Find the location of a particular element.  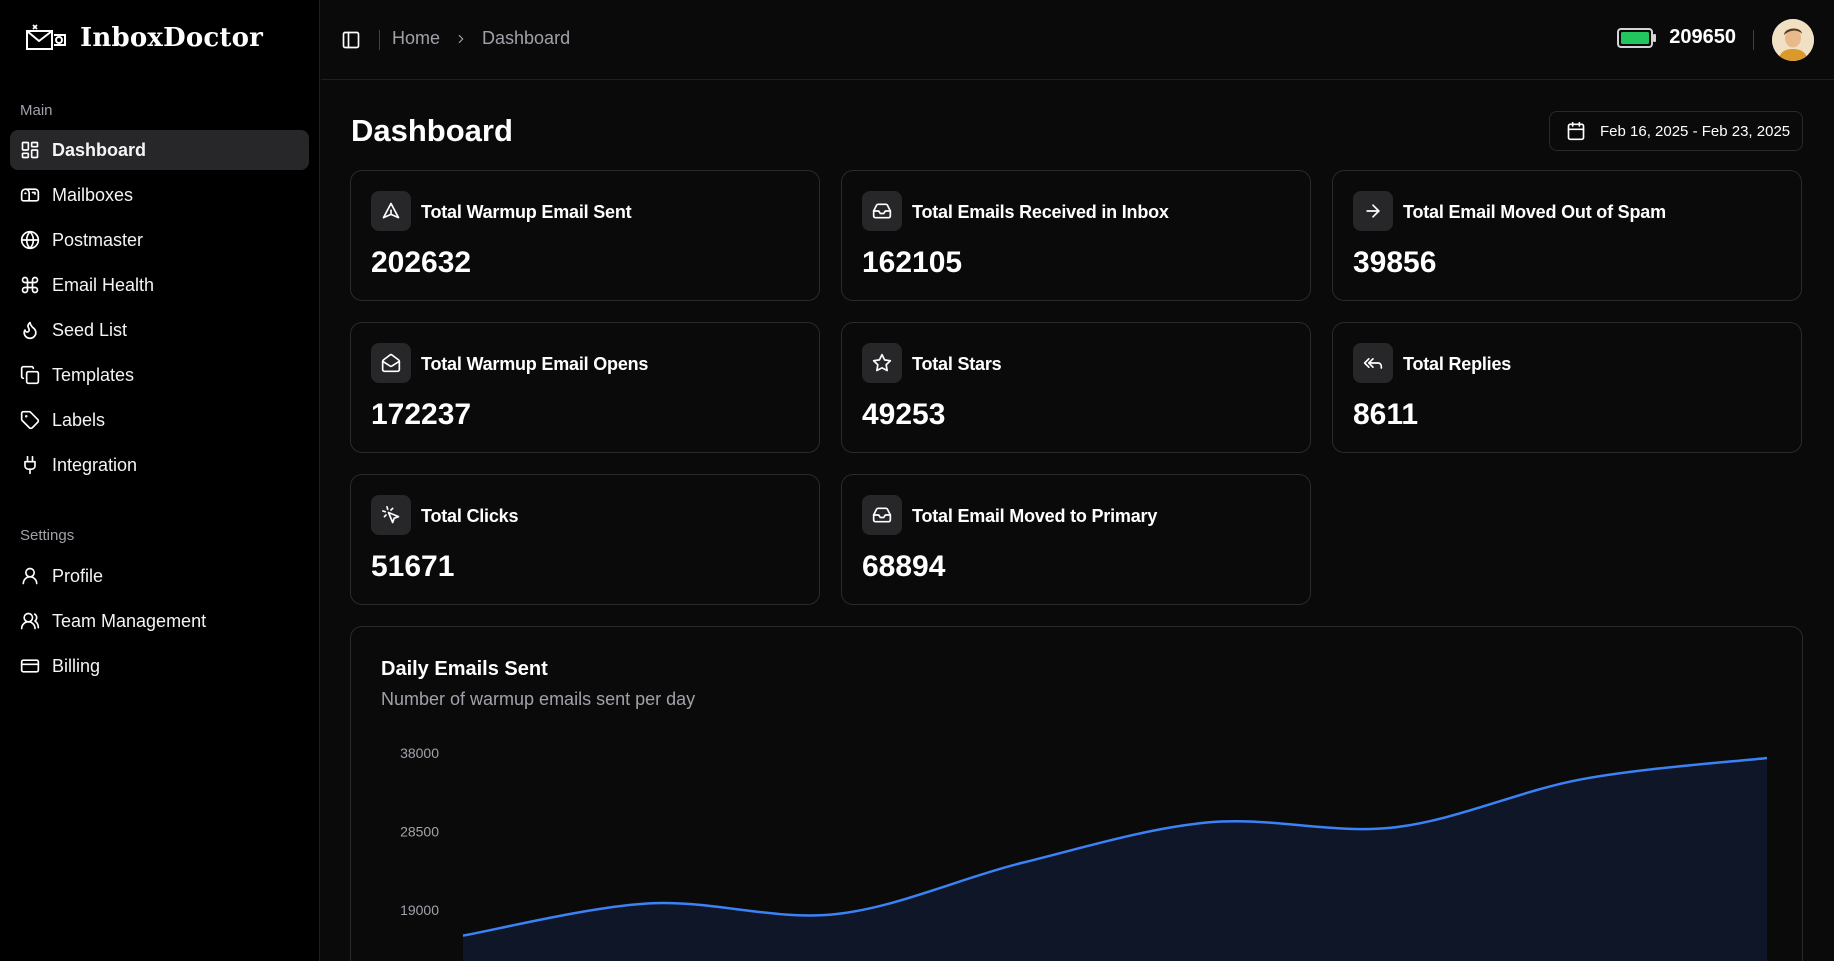

stat-label: Total Clicks is located at coordinates (470, 516).